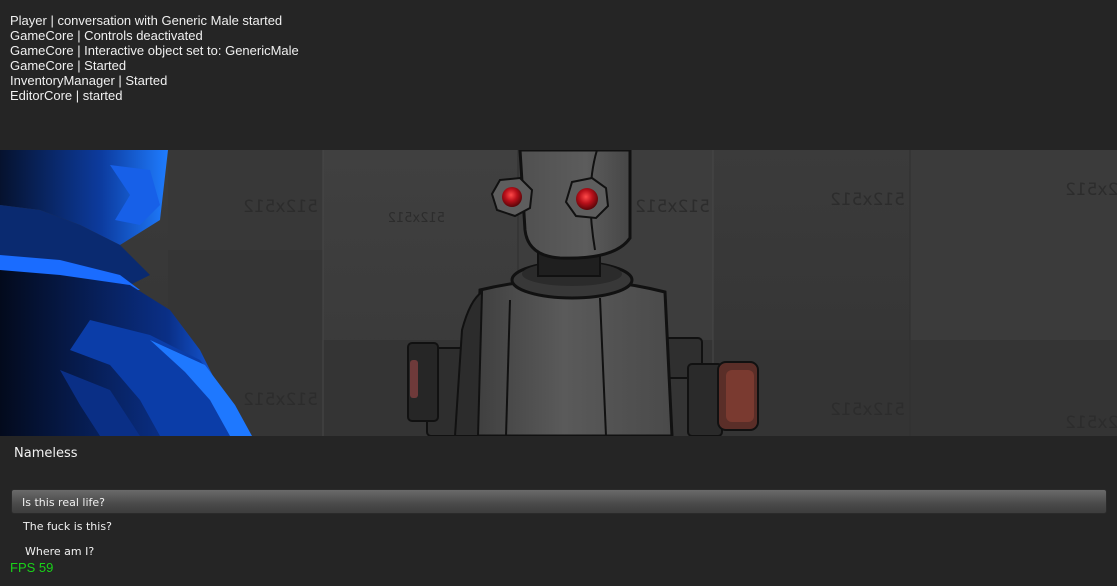 The width and height of the screenshot is (1117, 586). What do you see at coordinates (89, 80) in the screenshot?
I see `log-line: InventoryManager | Started` at bounding box center [89, 80].